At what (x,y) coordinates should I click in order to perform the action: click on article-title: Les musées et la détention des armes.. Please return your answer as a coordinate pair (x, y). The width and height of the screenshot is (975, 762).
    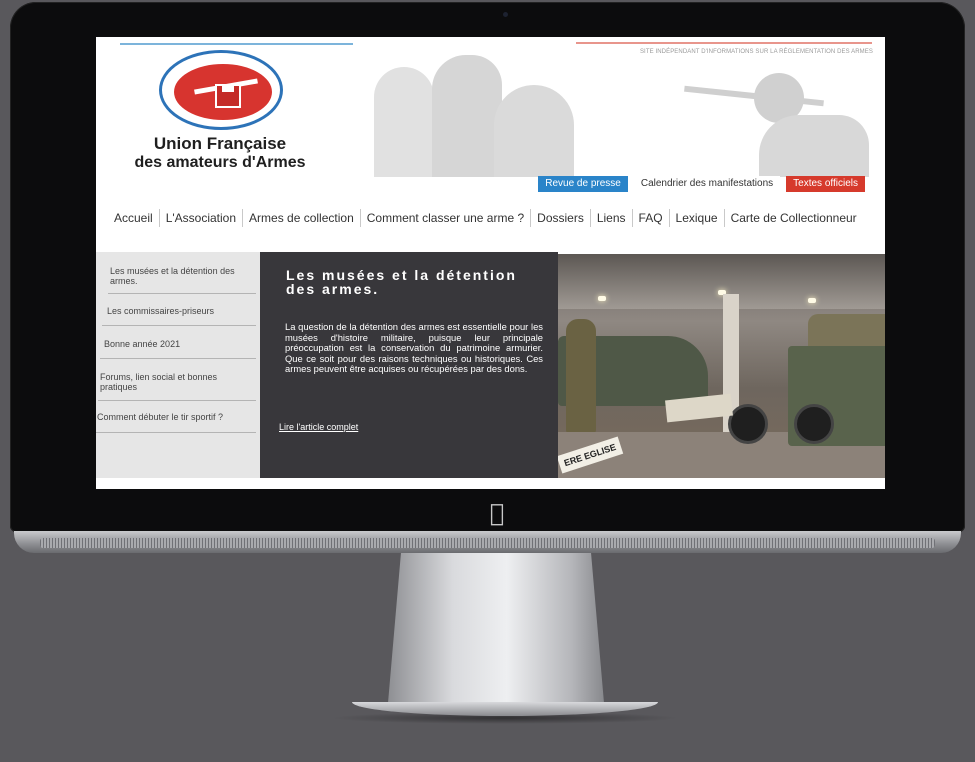
    Looking at the image, I should click on (415, 282).